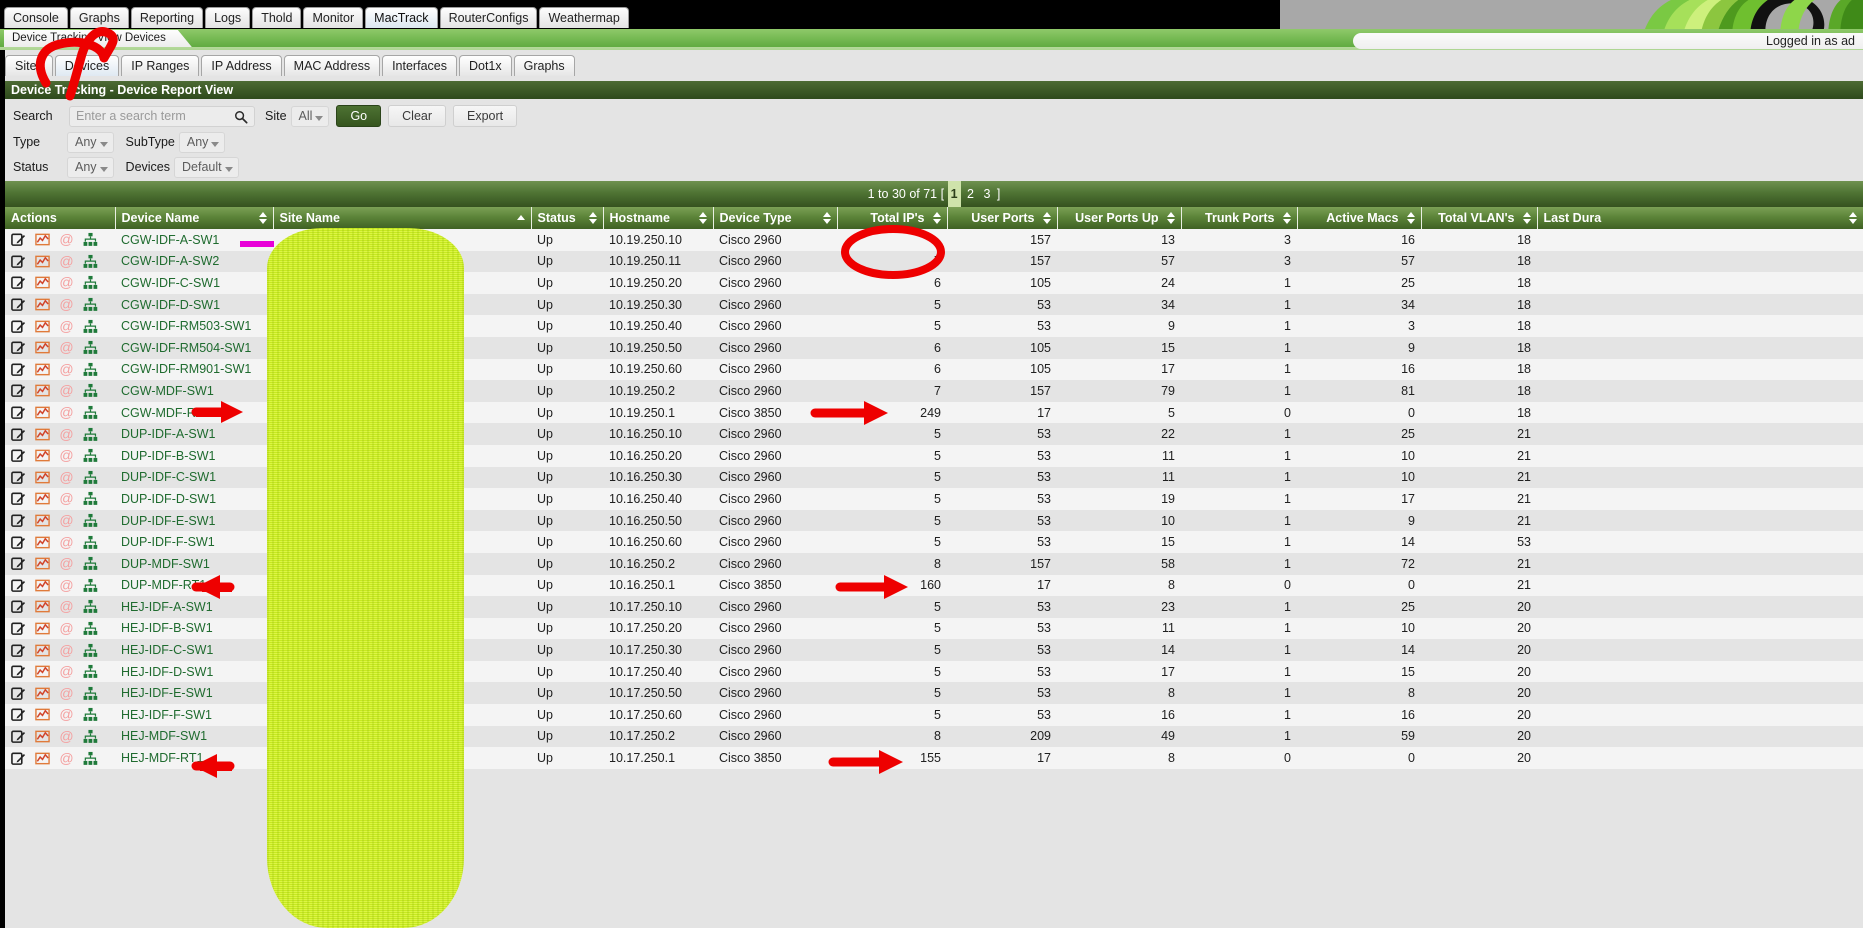 This screenshot has height=928, width=1863. I want to click on subtype-select: Any, so click(202, 142).